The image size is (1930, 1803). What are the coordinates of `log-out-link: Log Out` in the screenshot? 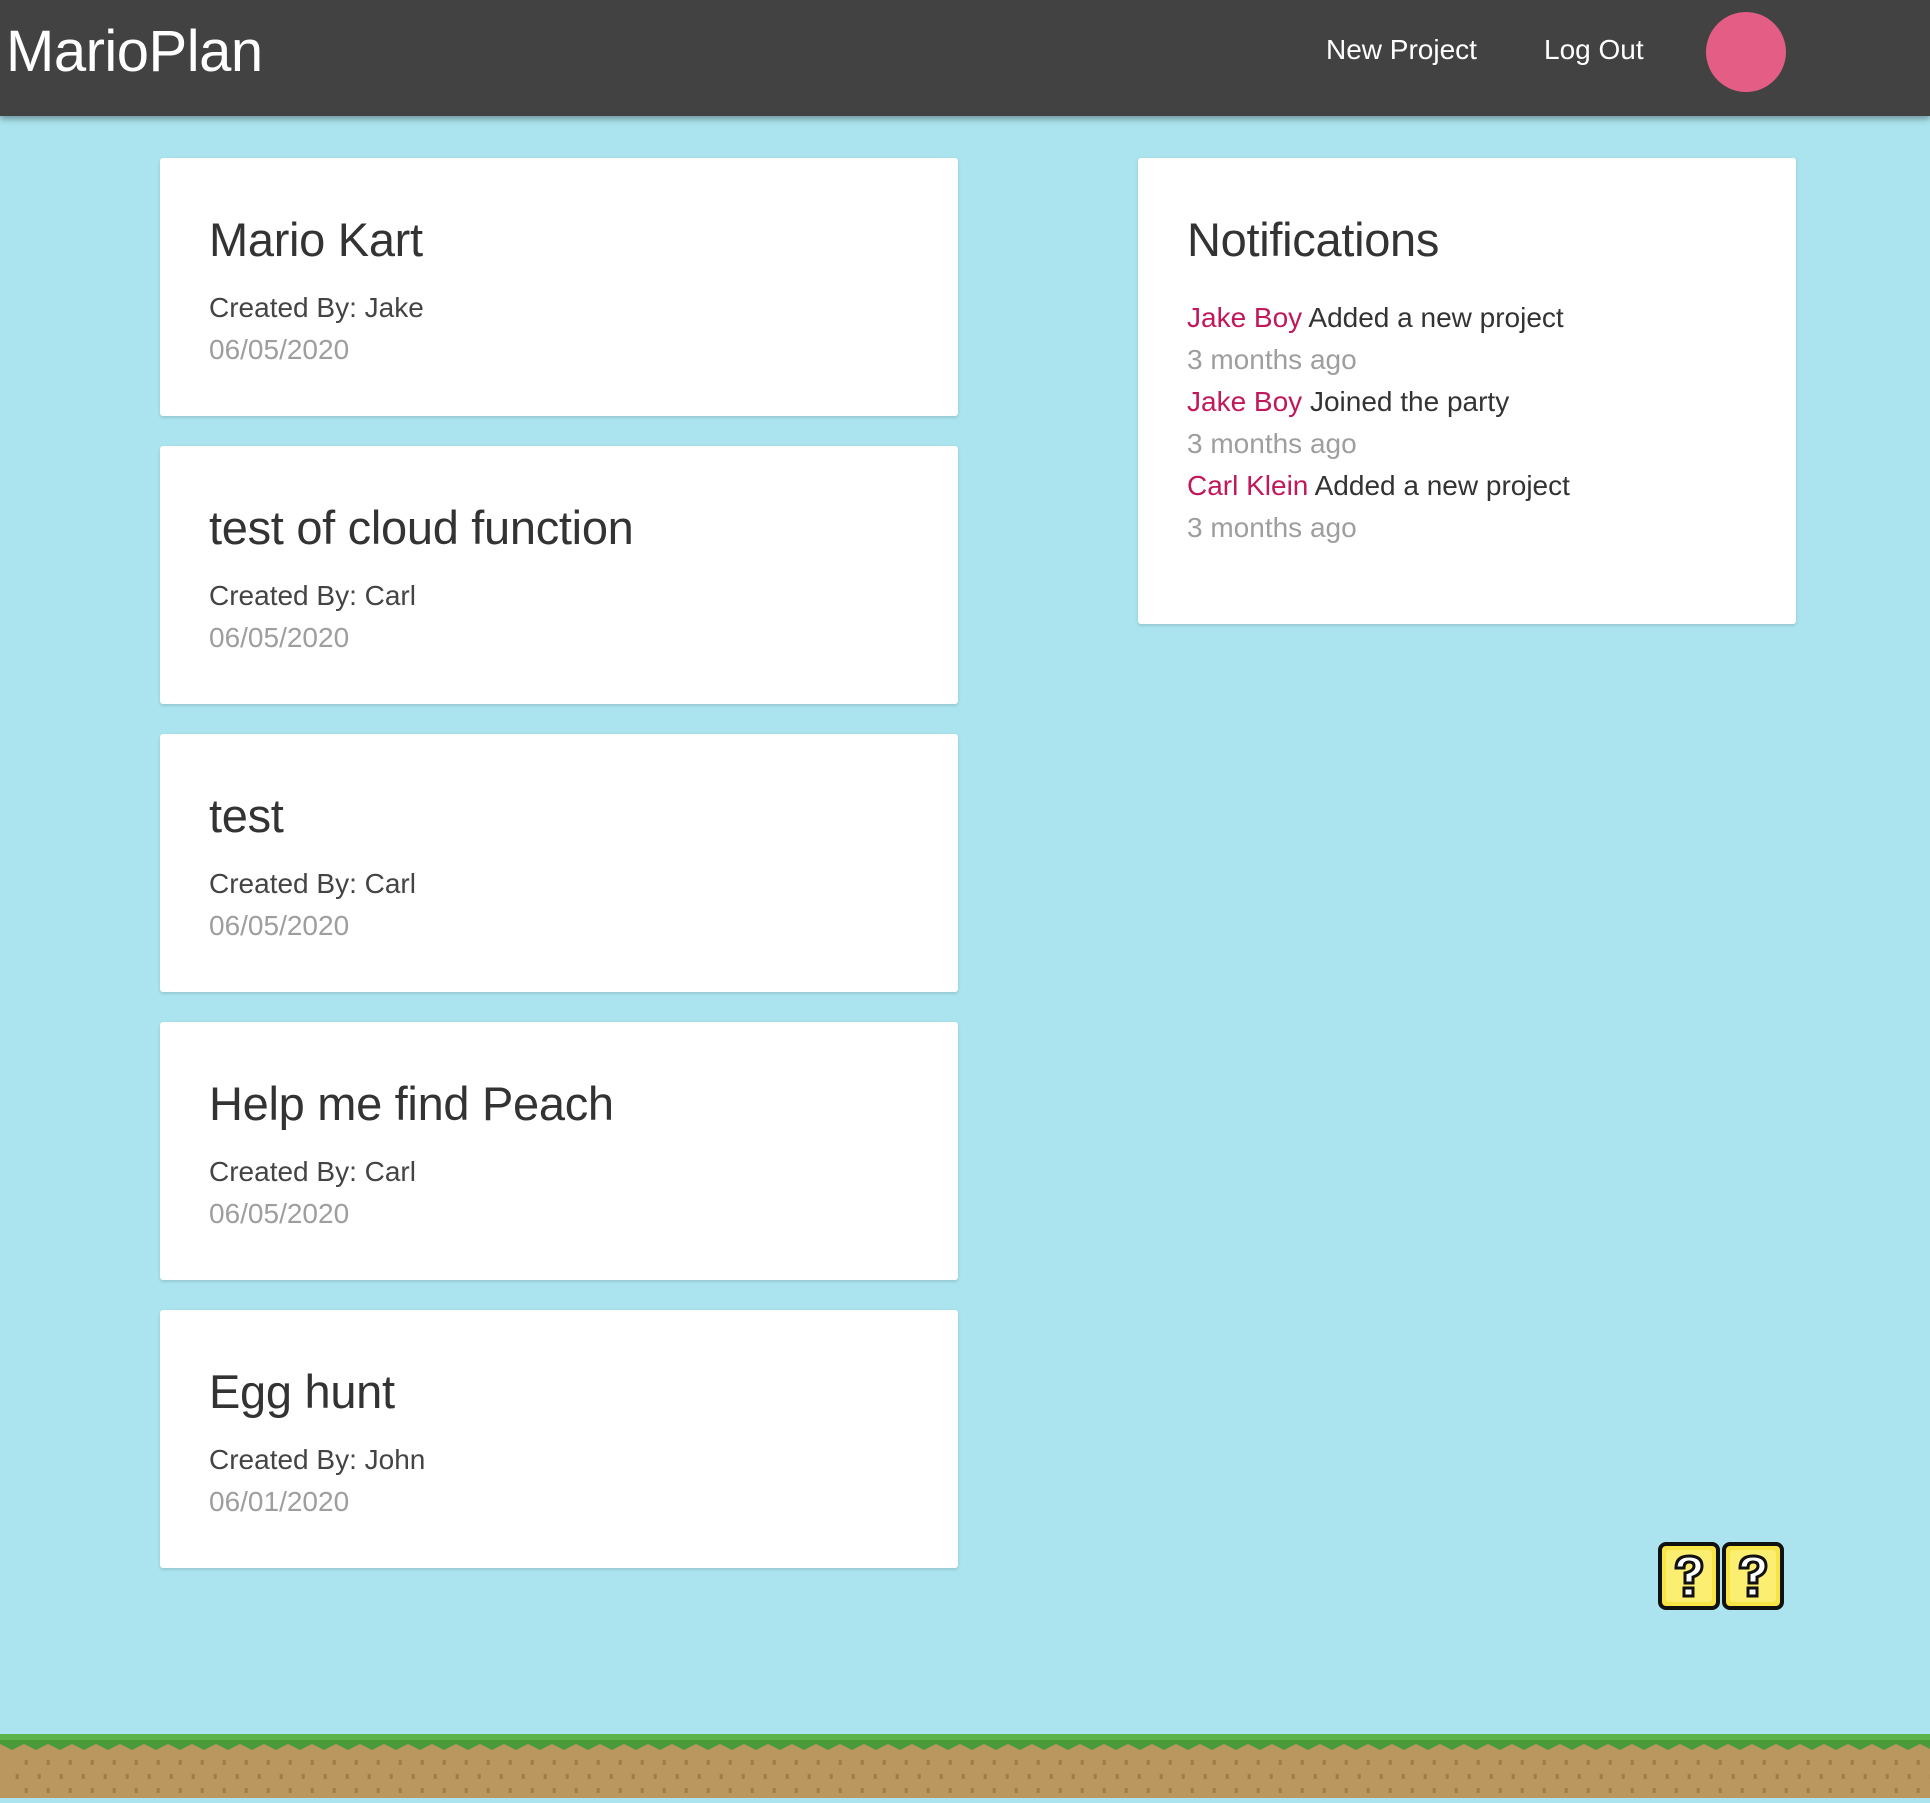 It's located at (1594, 50).